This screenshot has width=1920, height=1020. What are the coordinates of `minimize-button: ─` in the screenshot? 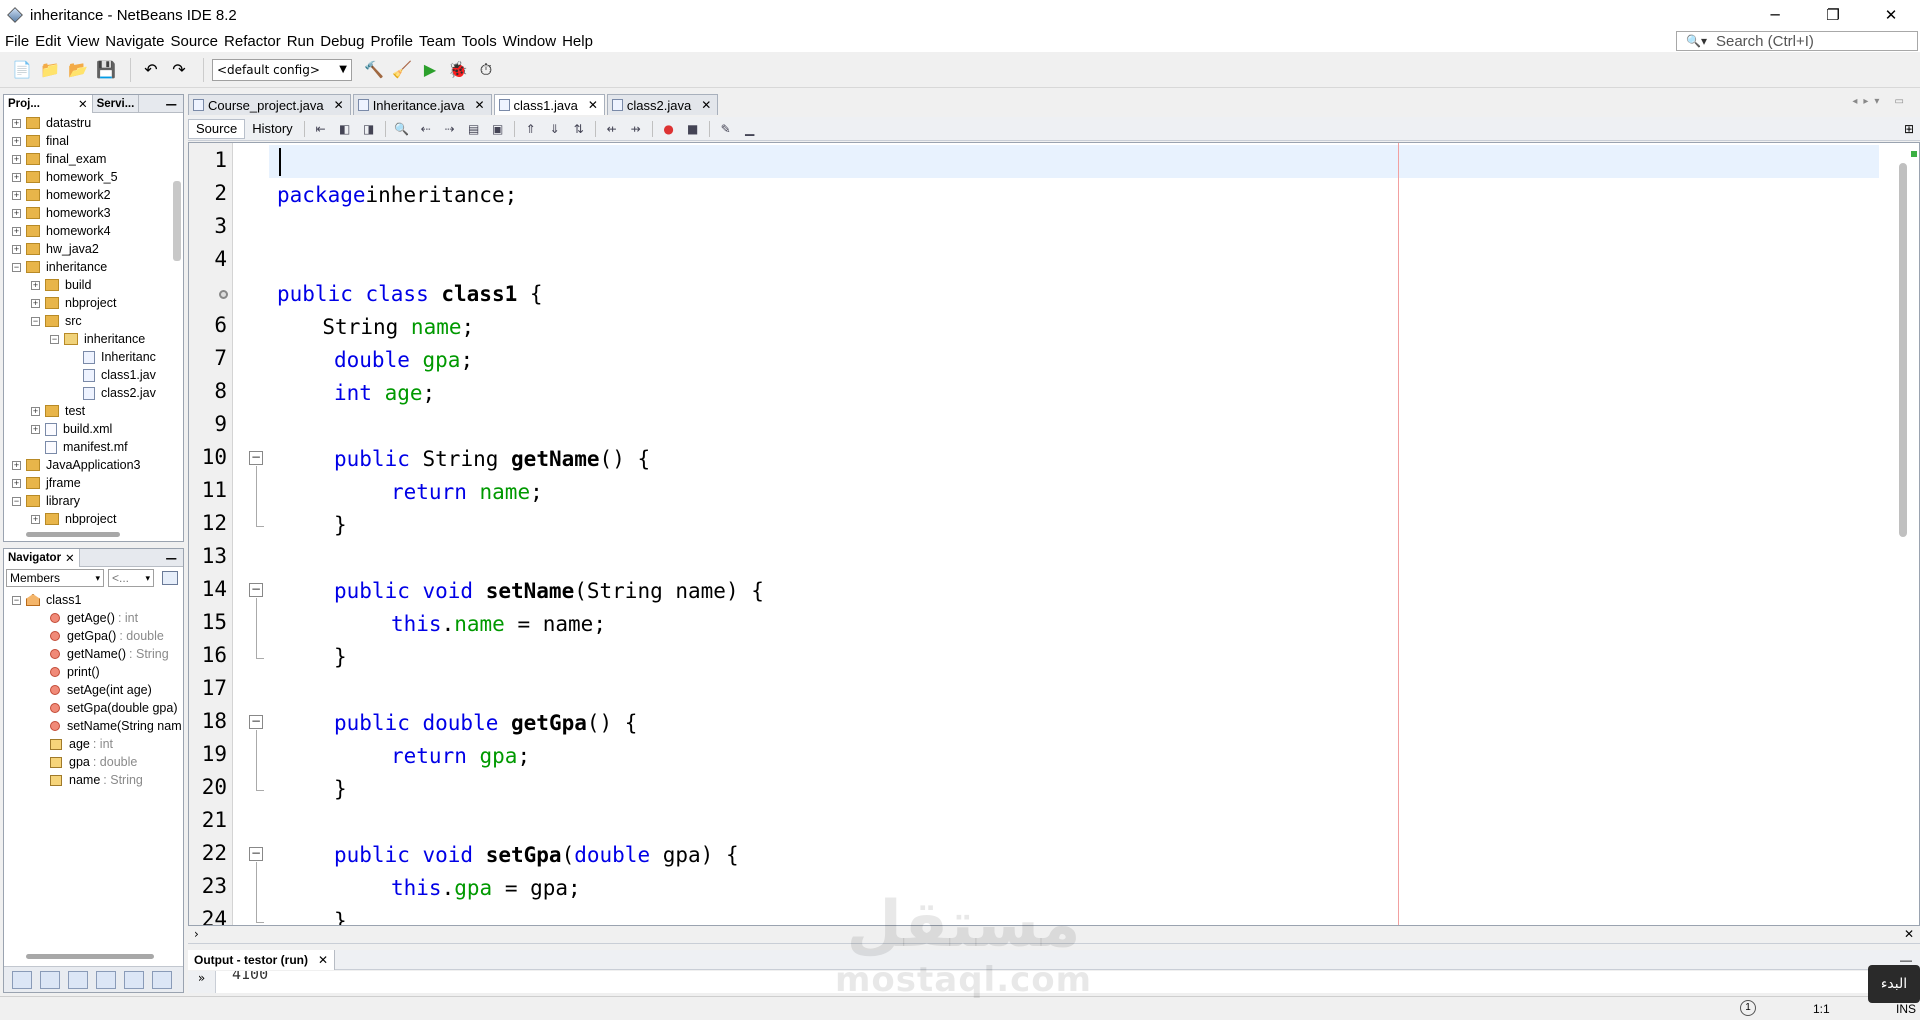 It's located at (1775, 15).